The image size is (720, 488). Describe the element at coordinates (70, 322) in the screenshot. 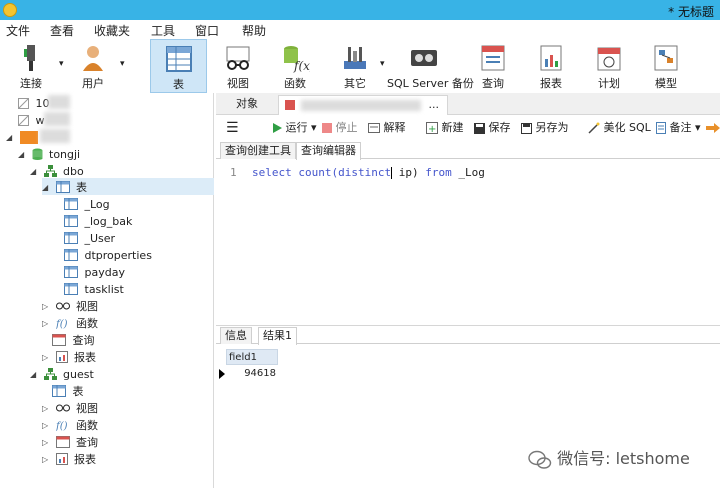

I see `dbo-functions-node: ▷ f() 函数` at that location.